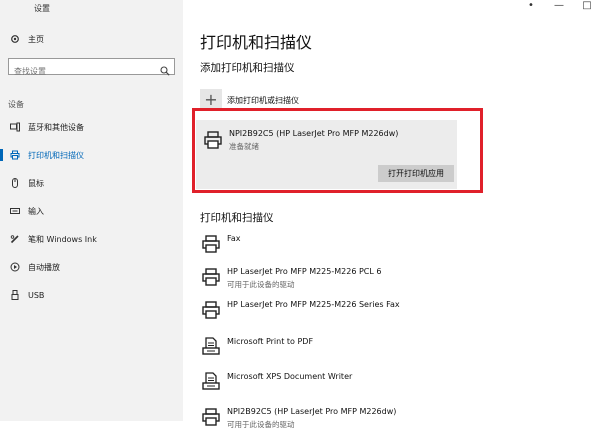 The width and height of the screenshot is (599, 433). Describe the element at coordinates (36, 295) in the screenshot. I see `sidebar-item-label: USB` at that location.